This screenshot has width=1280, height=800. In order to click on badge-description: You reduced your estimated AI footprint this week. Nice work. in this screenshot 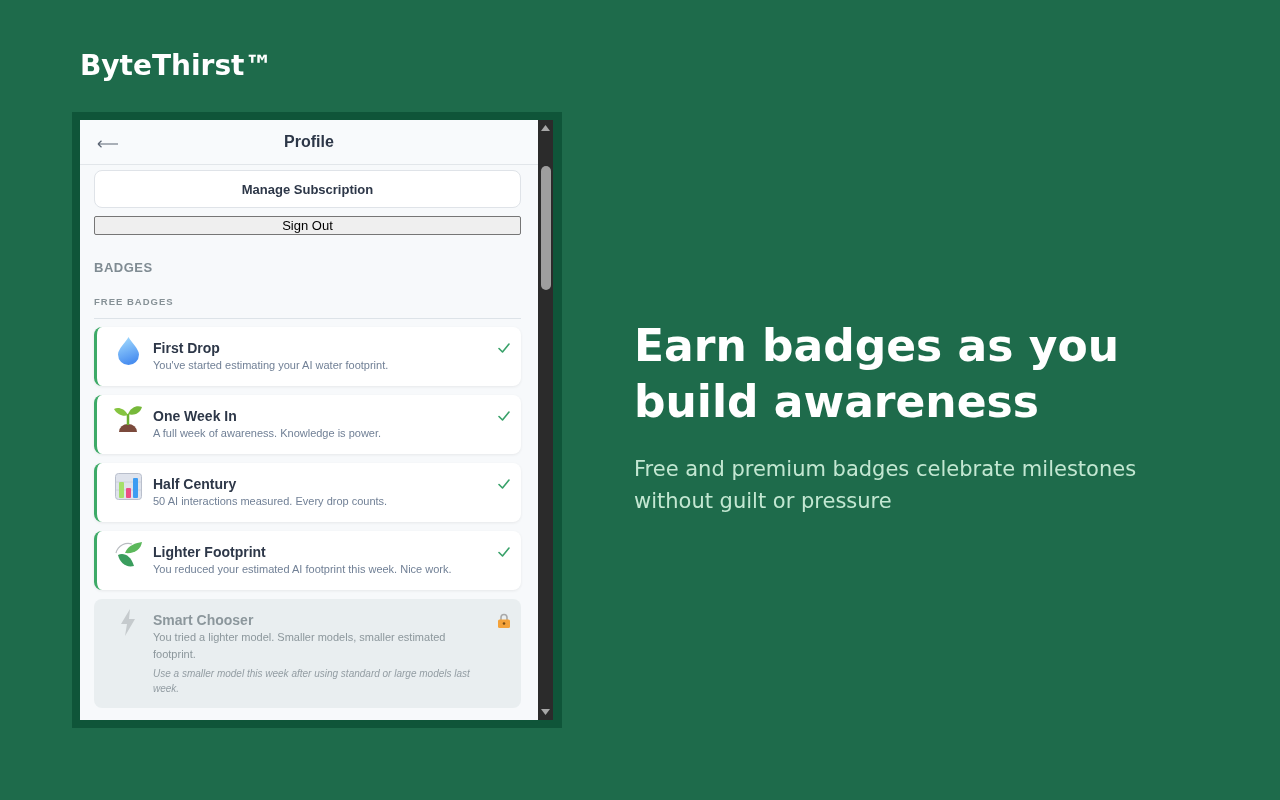, I will do `click(303, 569)`.